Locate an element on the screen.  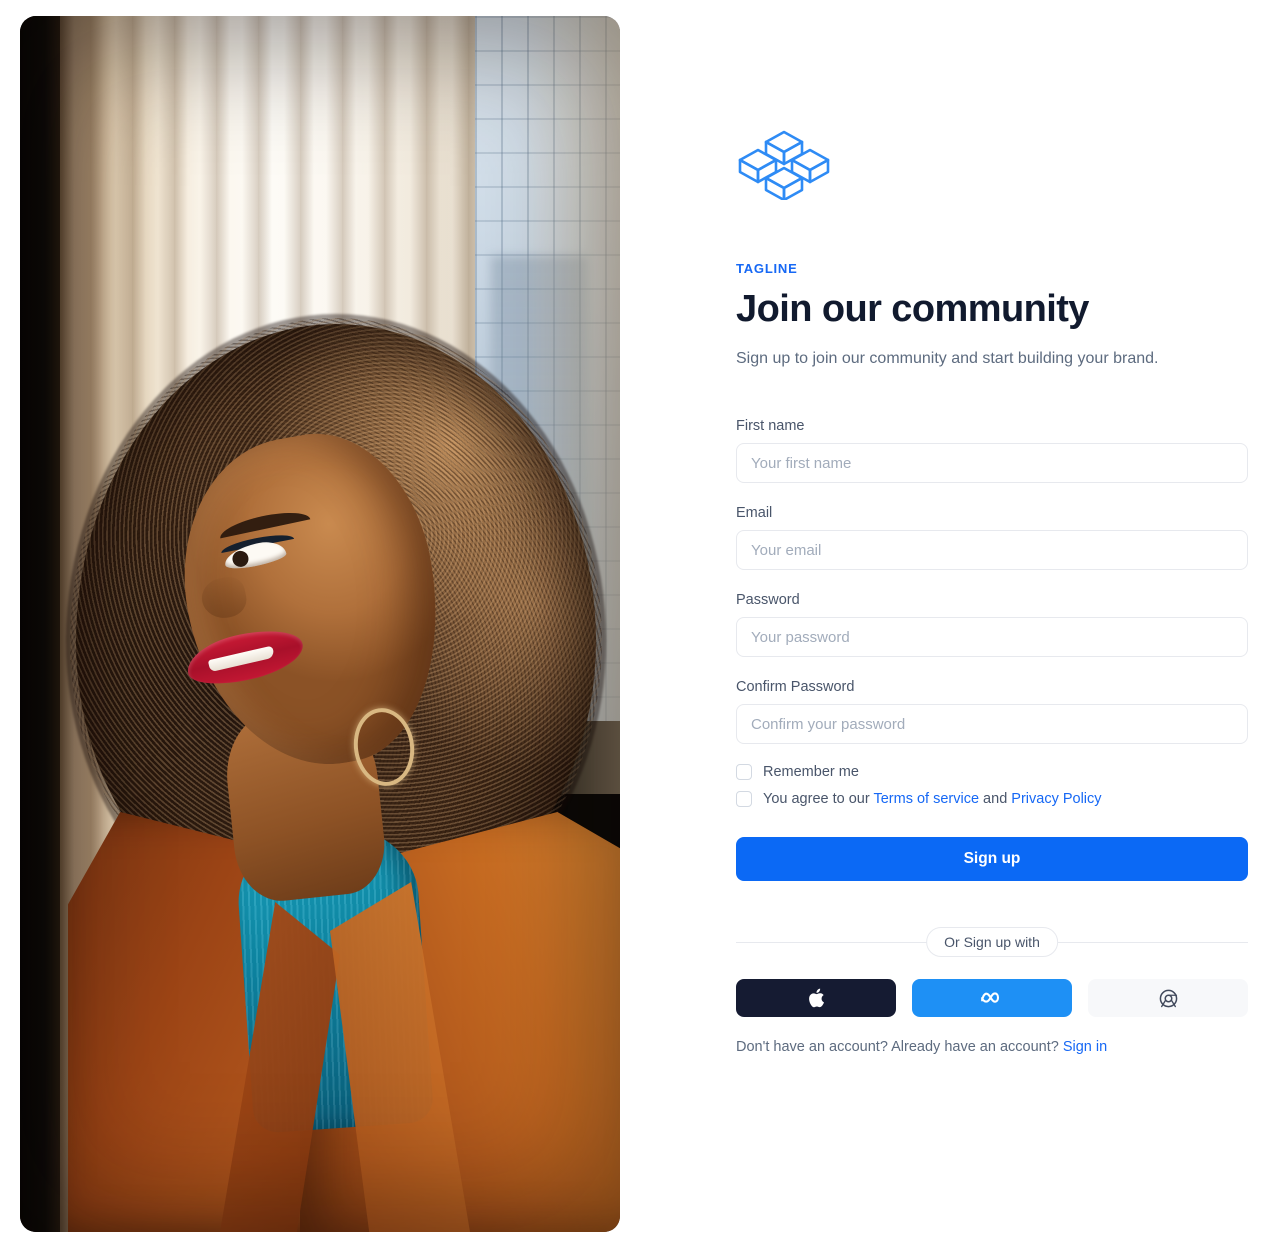
field-first-name: First name is located at coordinates (992, 451).